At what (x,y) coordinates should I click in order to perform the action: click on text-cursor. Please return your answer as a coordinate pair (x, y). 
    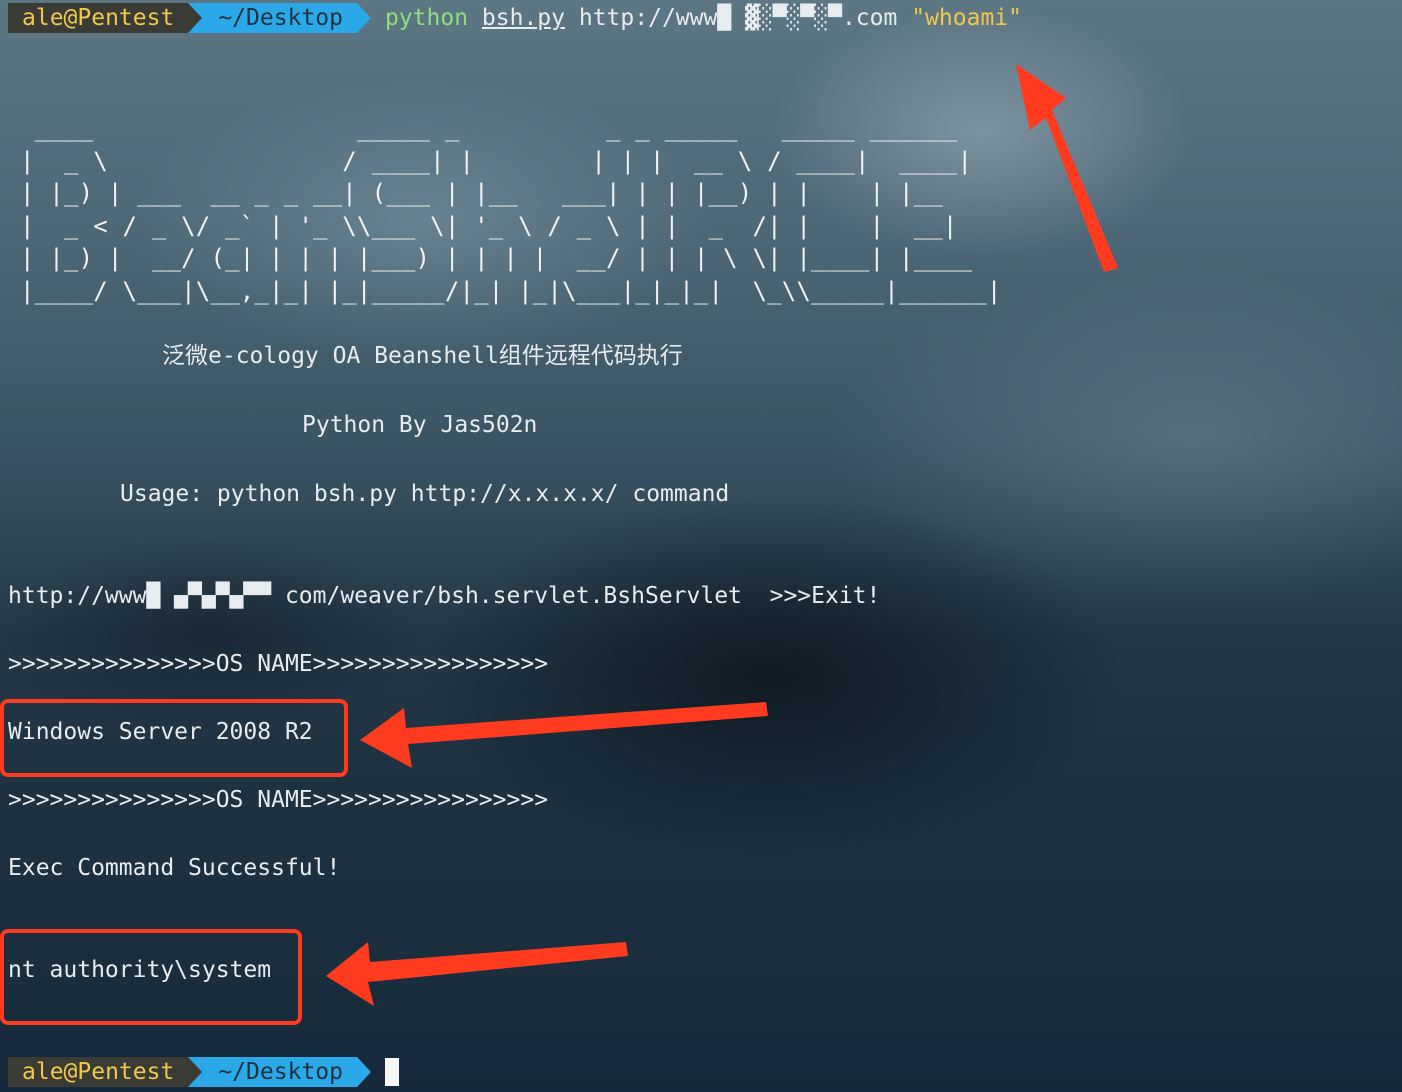
    Looking at the image, I should click on (391, 1072).